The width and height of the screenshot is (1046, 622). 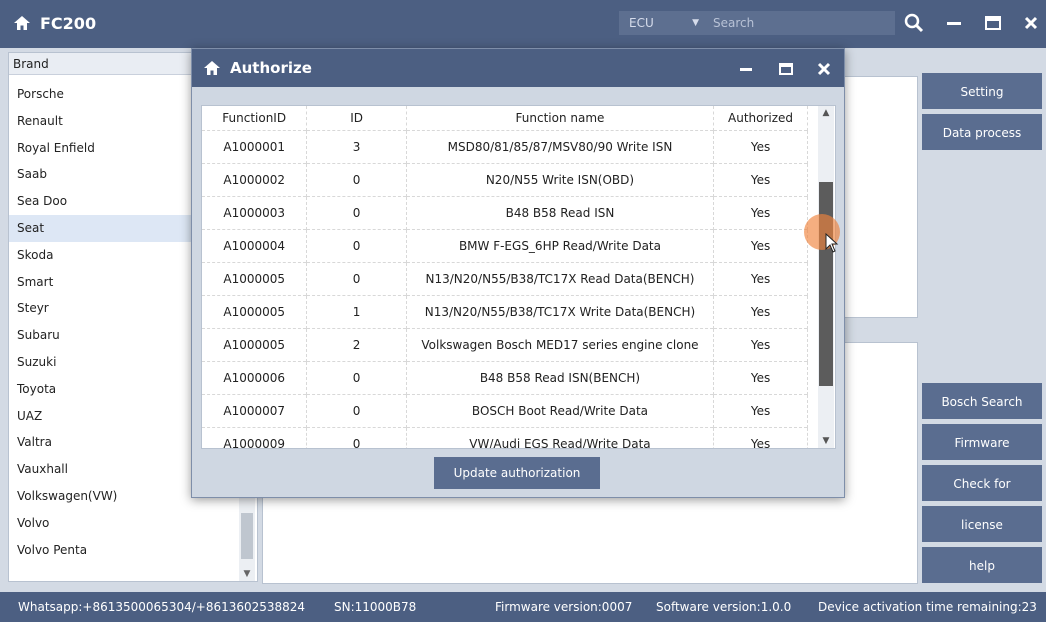 What do you see at coordinates (100, 201) in the screenshot?
I see `brand-list-item: Sea Doo` at bounding box center [100, 201].